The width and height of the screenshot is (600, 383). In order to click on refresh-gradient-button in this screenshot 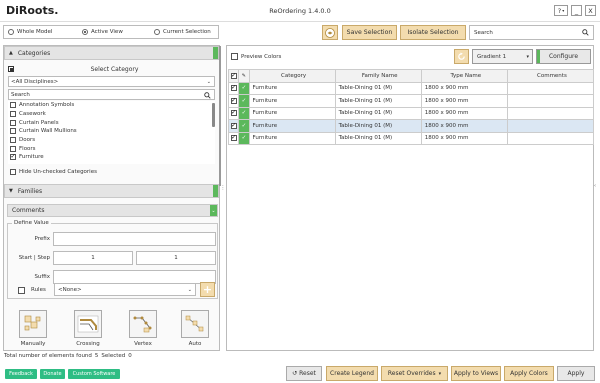, I will do `click(461, 56)`.